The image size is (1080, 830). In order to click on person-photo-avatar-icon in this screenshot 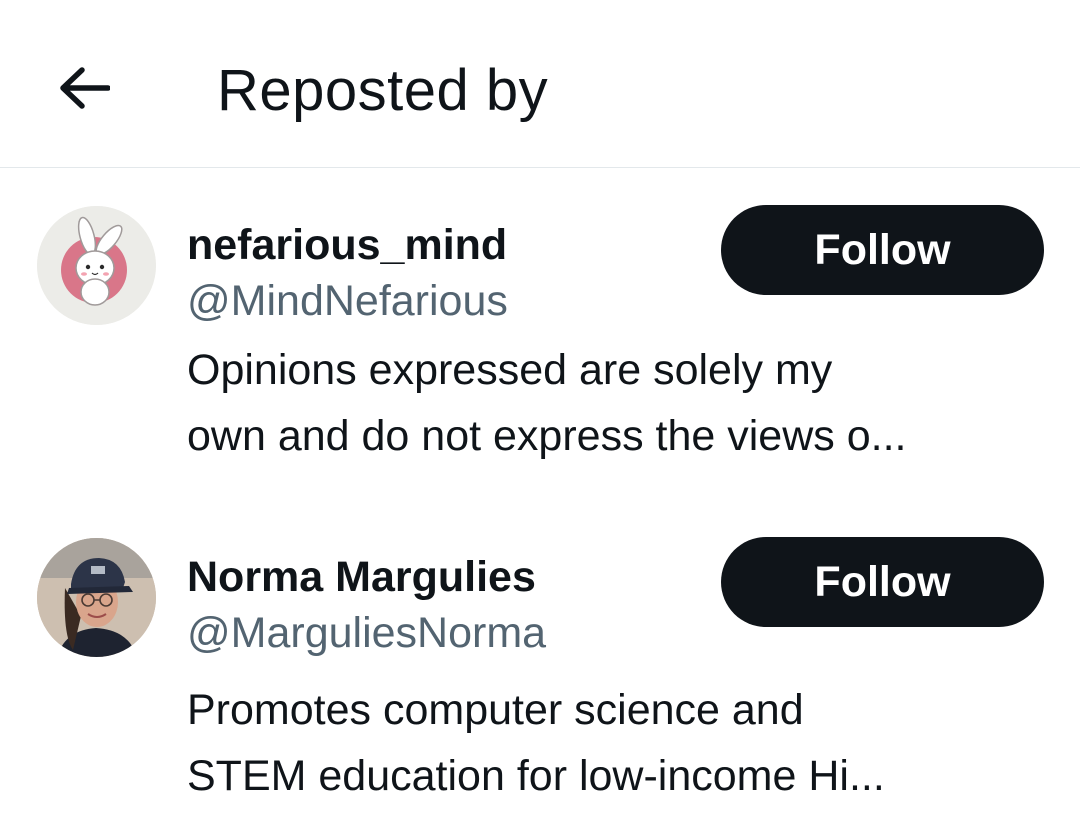, I will do `click(96, 597)`.